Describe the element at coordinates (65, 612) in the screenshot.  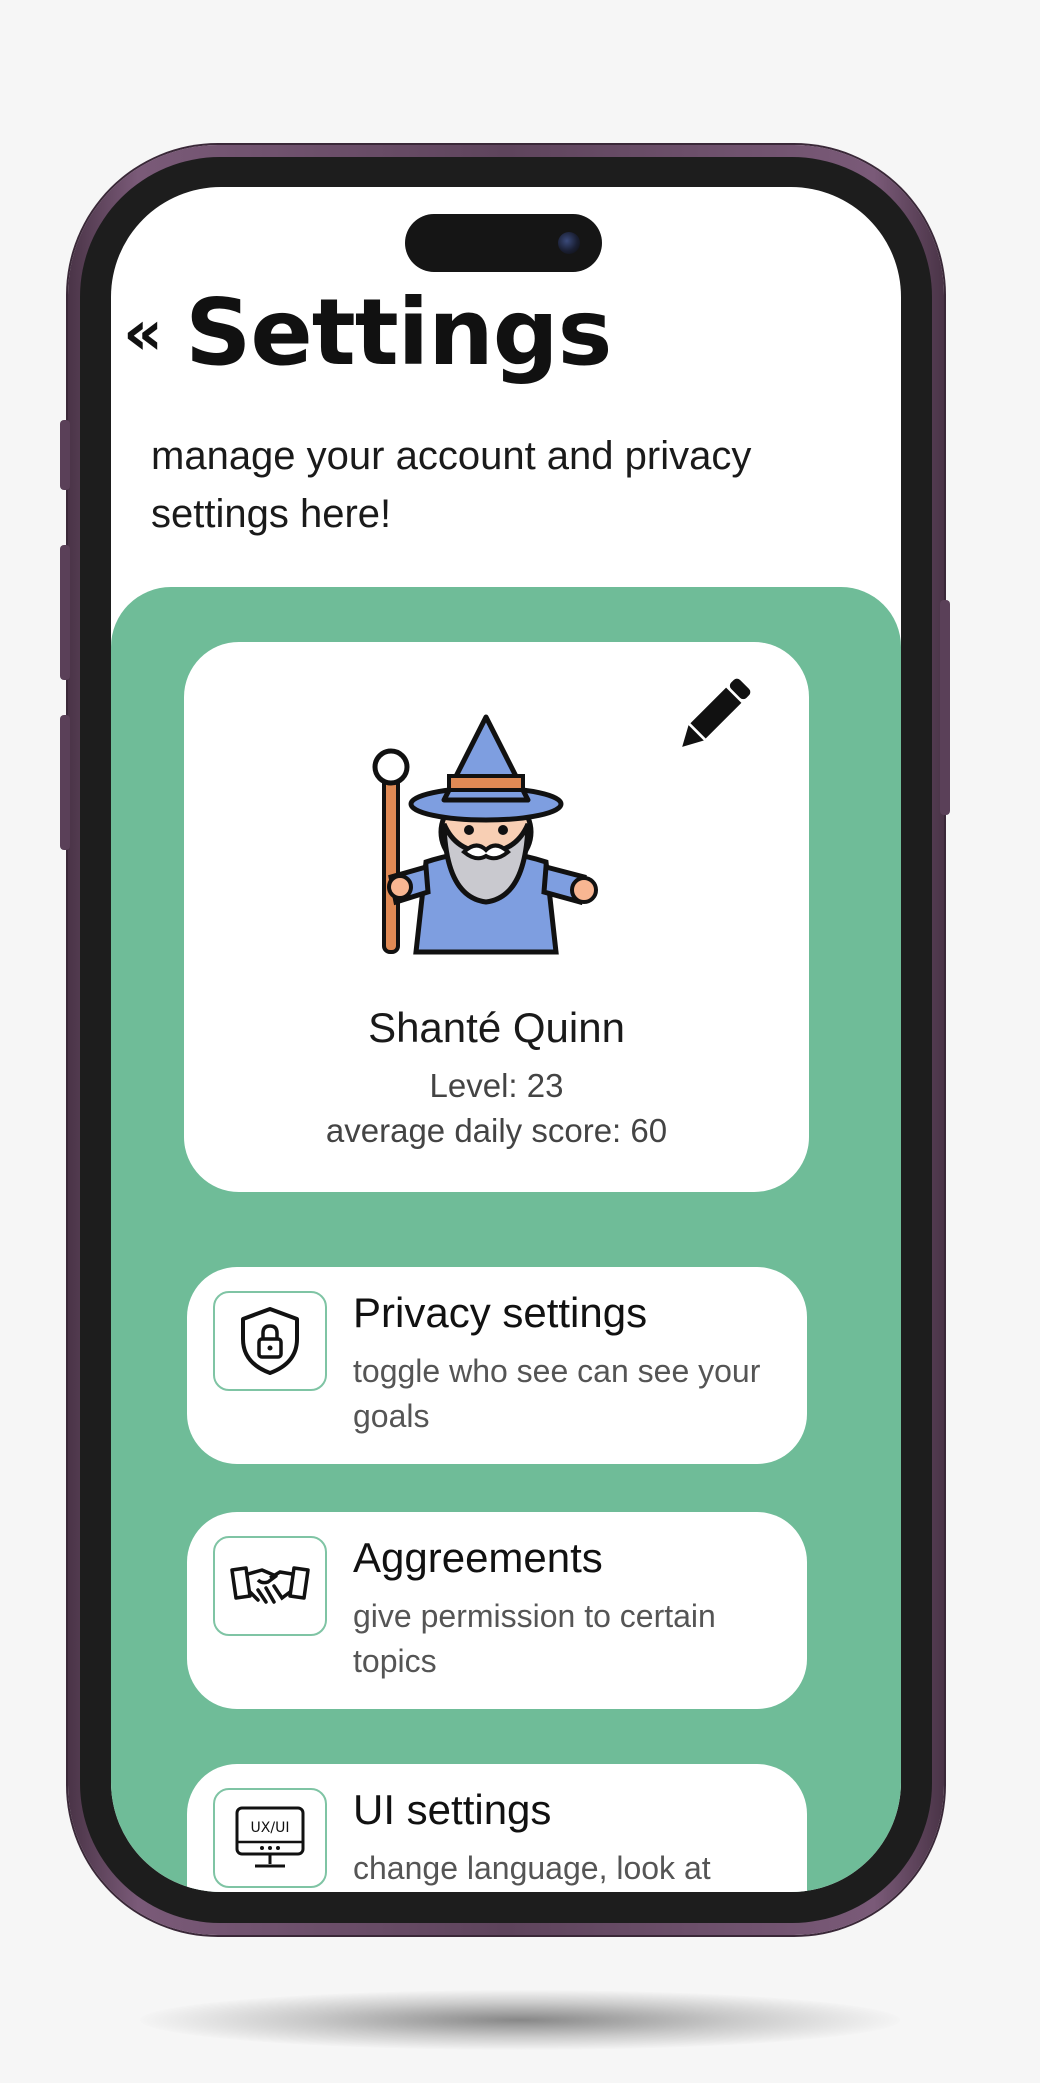
I see `side-button-volume-up` at that location.